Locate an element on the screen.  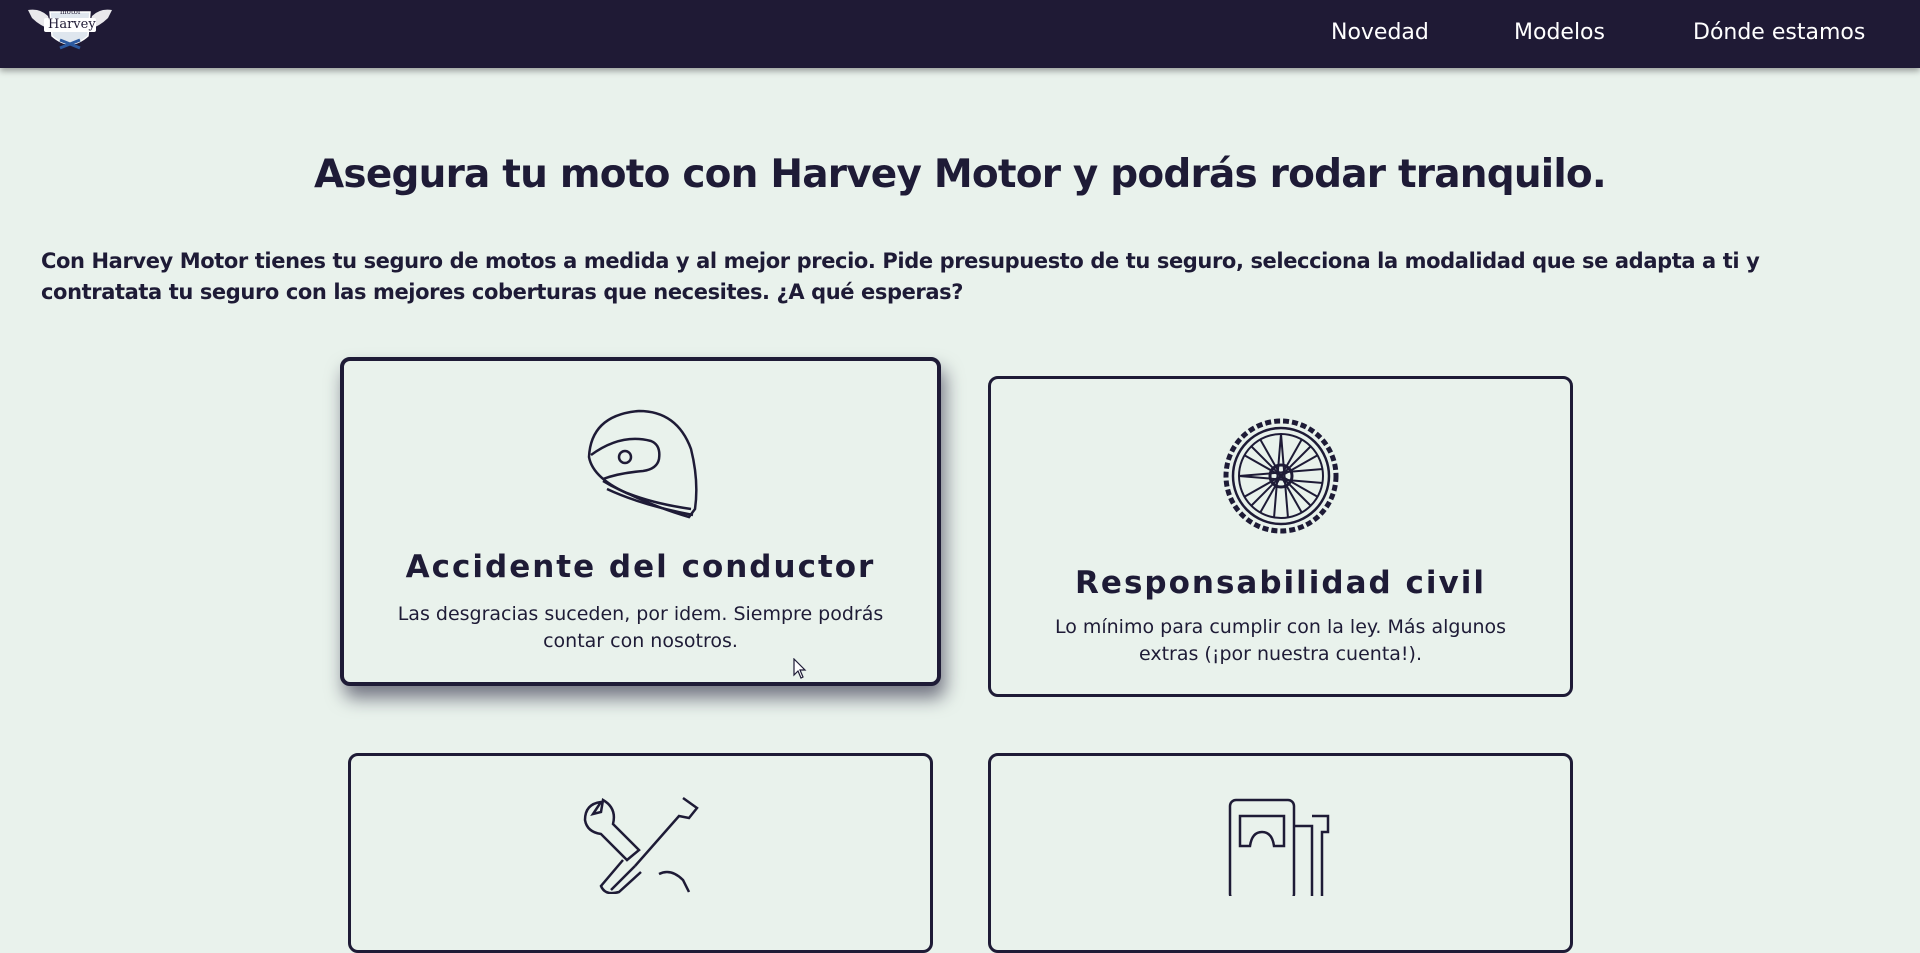
card-tools is located at coordinates (640, 853).